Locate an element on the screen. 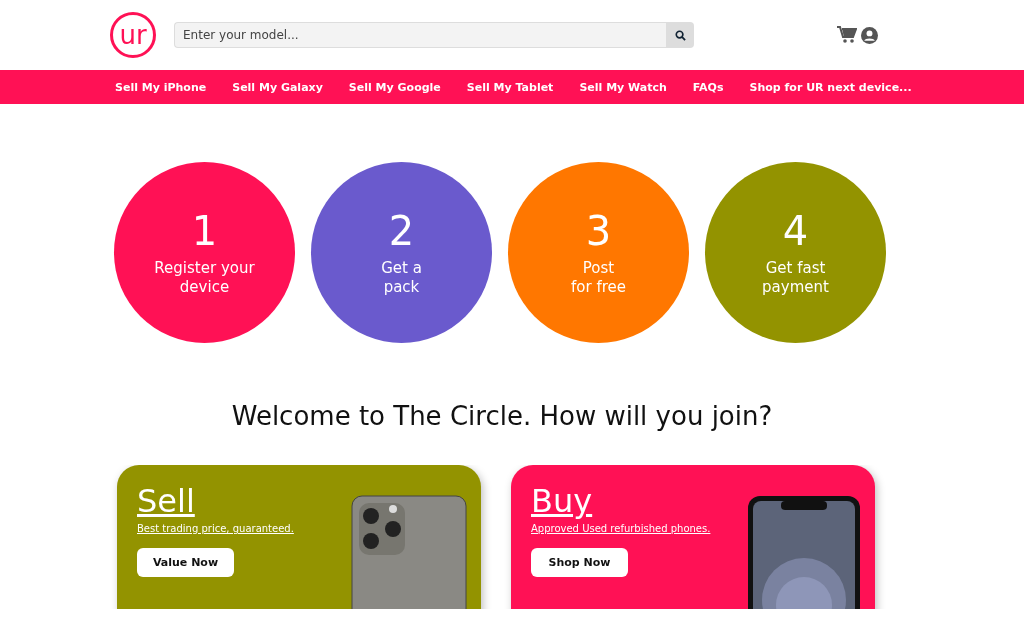 The width and height of the screenshot is (1024, 618). search-button is located at coordinates (680, 35).